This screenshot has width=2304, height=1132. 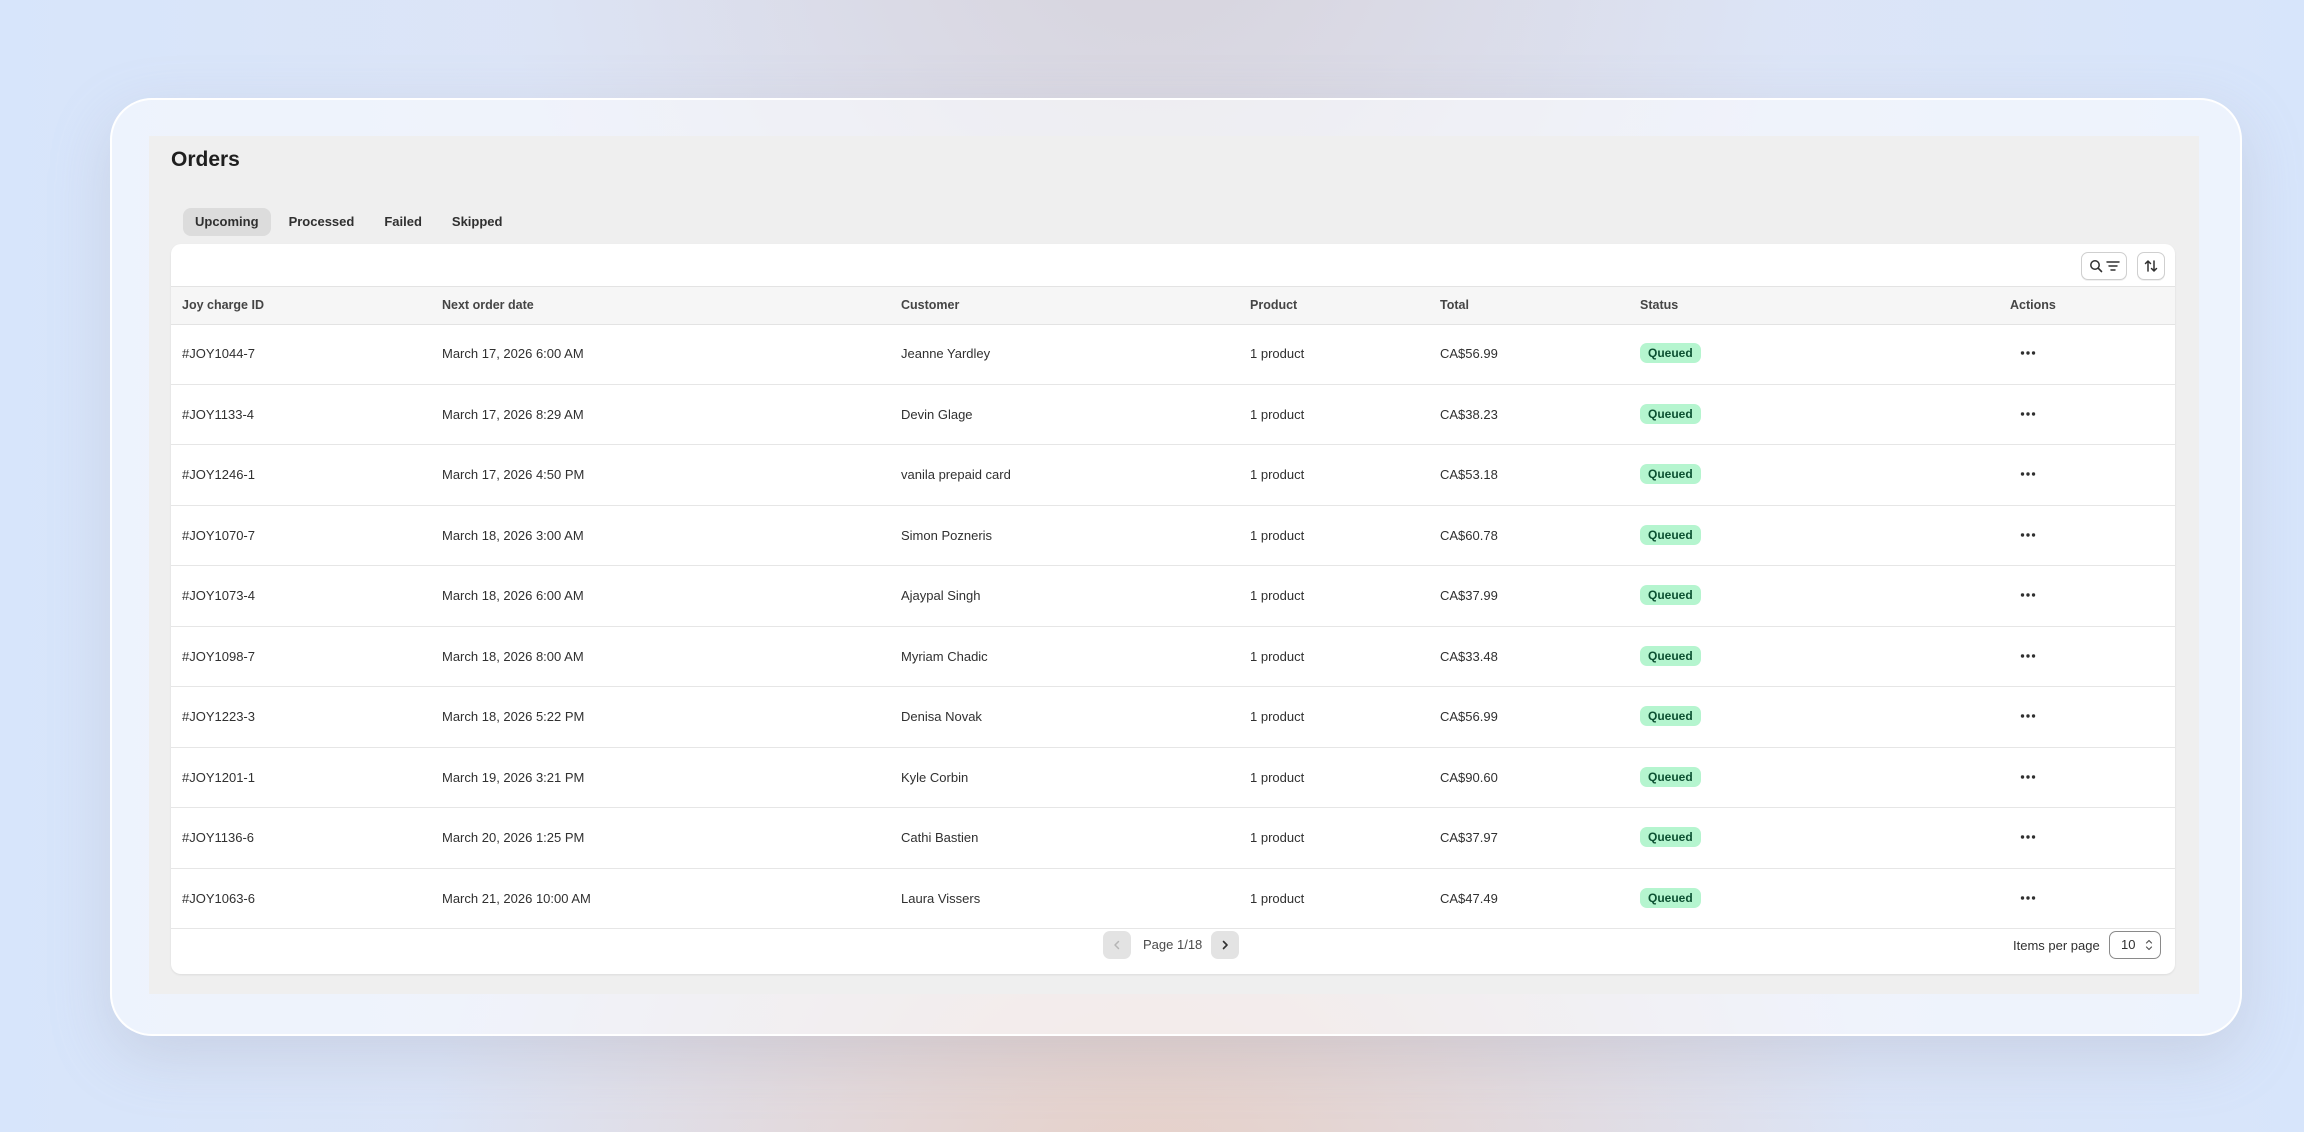 What do you see at coordinates (1469, 414) in the screenshot?
I see `total-cell: CA$38.23` at bounding box center [1469, 414].